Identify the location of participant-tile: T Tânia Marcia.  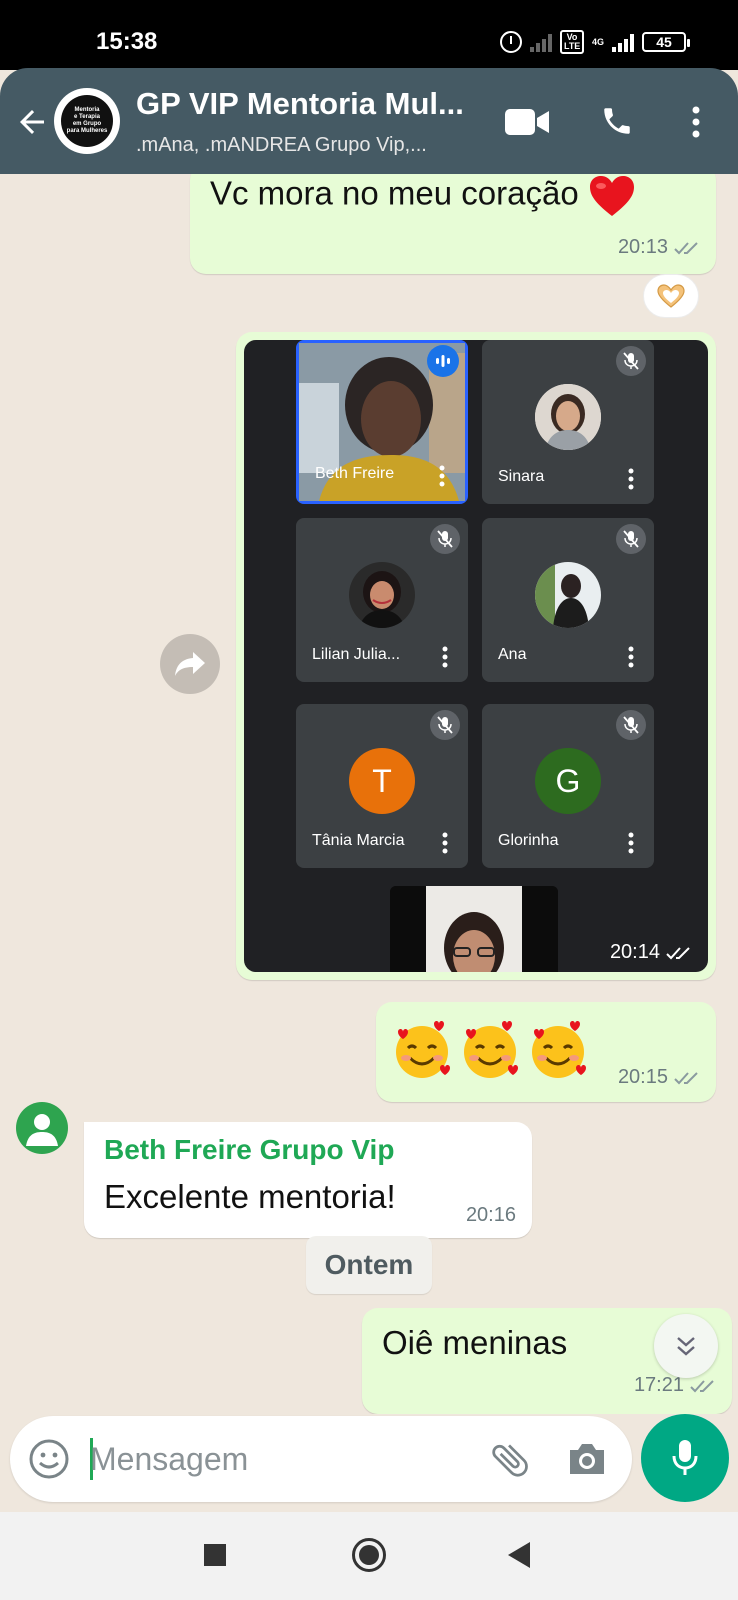
(382, 786).